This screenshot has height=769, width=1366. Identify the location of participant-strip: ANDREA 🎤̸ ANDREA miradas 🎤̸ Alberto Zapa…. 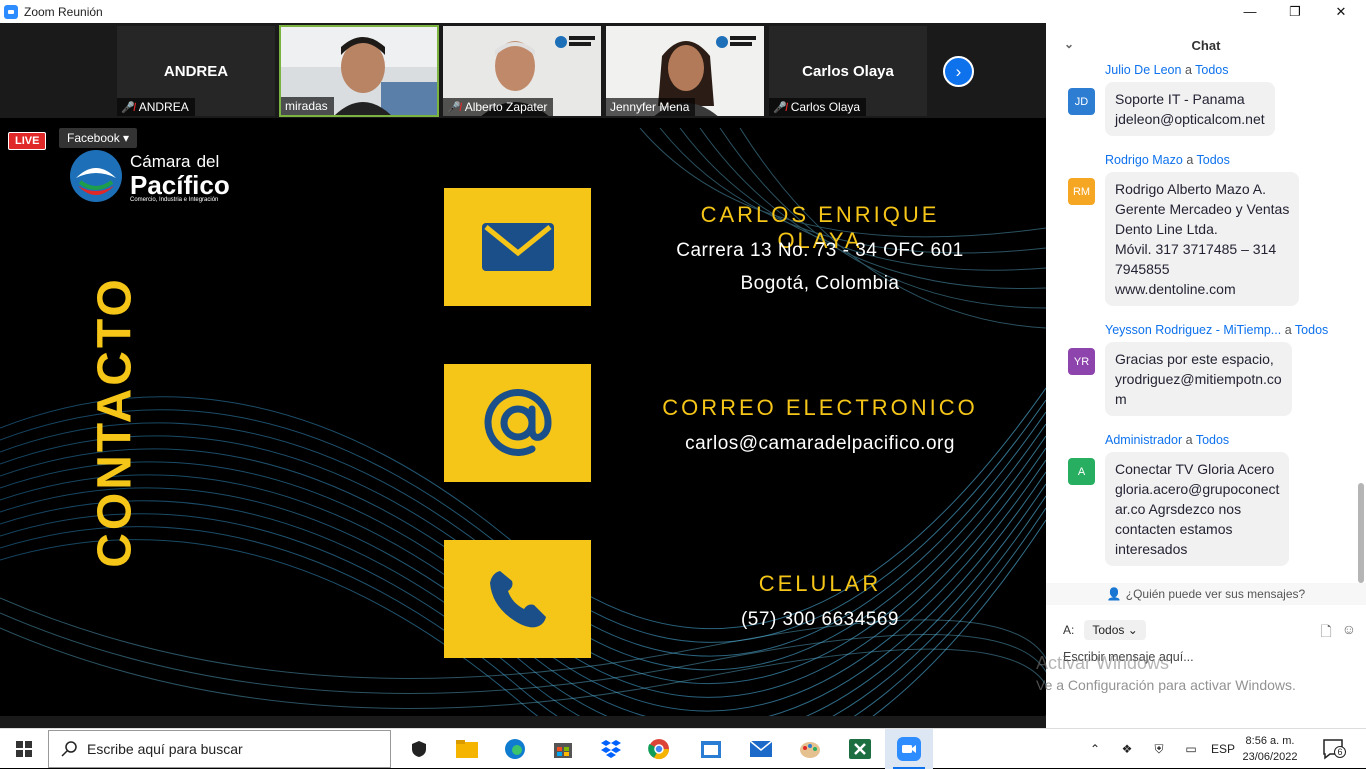
(523, 70).